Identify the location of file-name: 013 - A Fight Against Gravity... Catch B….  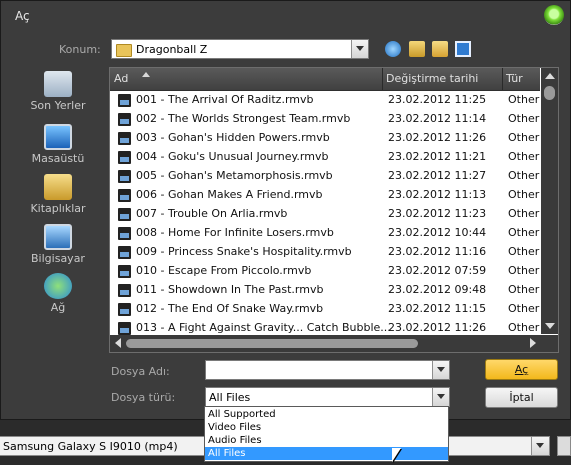
(263, 327).